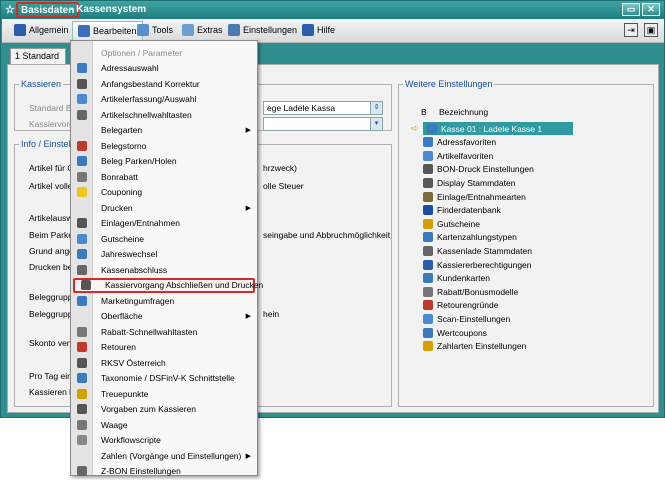 This screenshot has width=665, height=480. Describe the element at coordinates (164, 131) in the screenshot. I see `menu-item: Belegarten ▶` at that location.